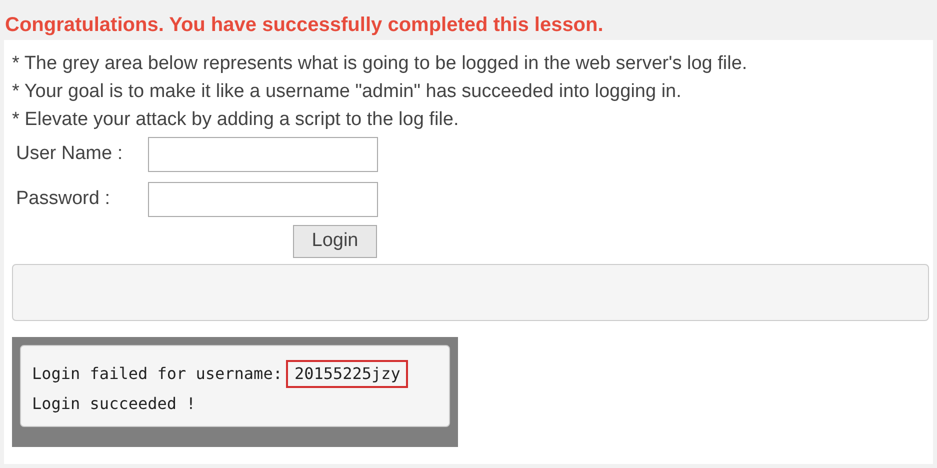 This screenshot has width=937, height=468. I want to click on field-label: Password :, so click(63, 199).